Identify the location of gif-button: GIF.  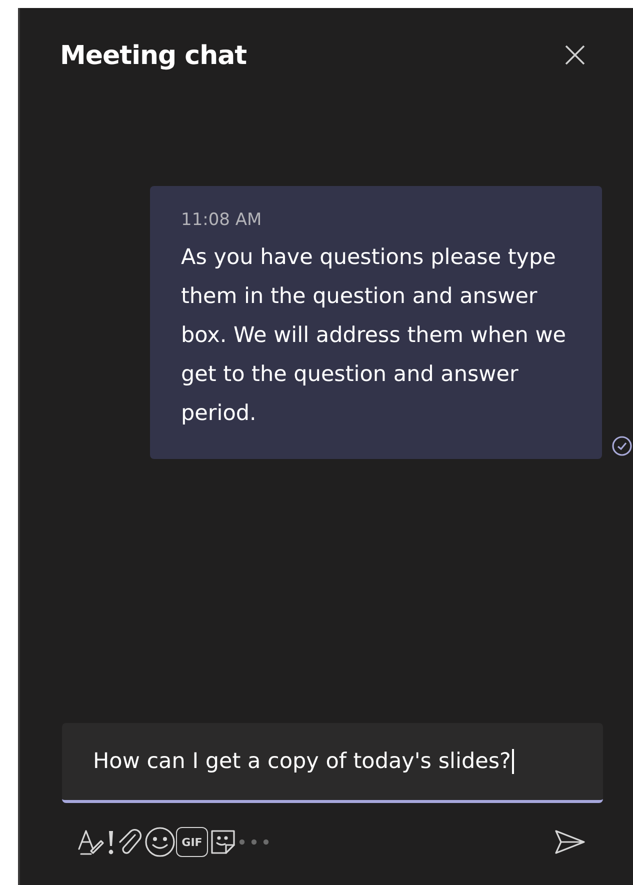
(192, 842).